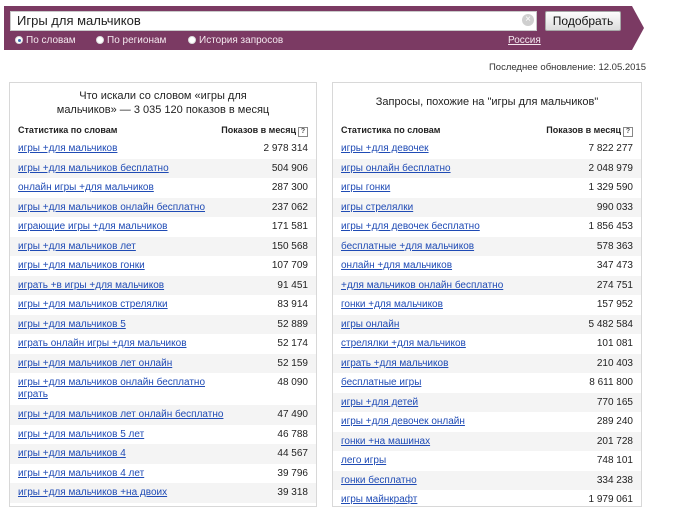 This screenshot has width=688, height=507. I want to click on table-row: игры +для мальчиков стрелялки 83 914, so click(163, 305).